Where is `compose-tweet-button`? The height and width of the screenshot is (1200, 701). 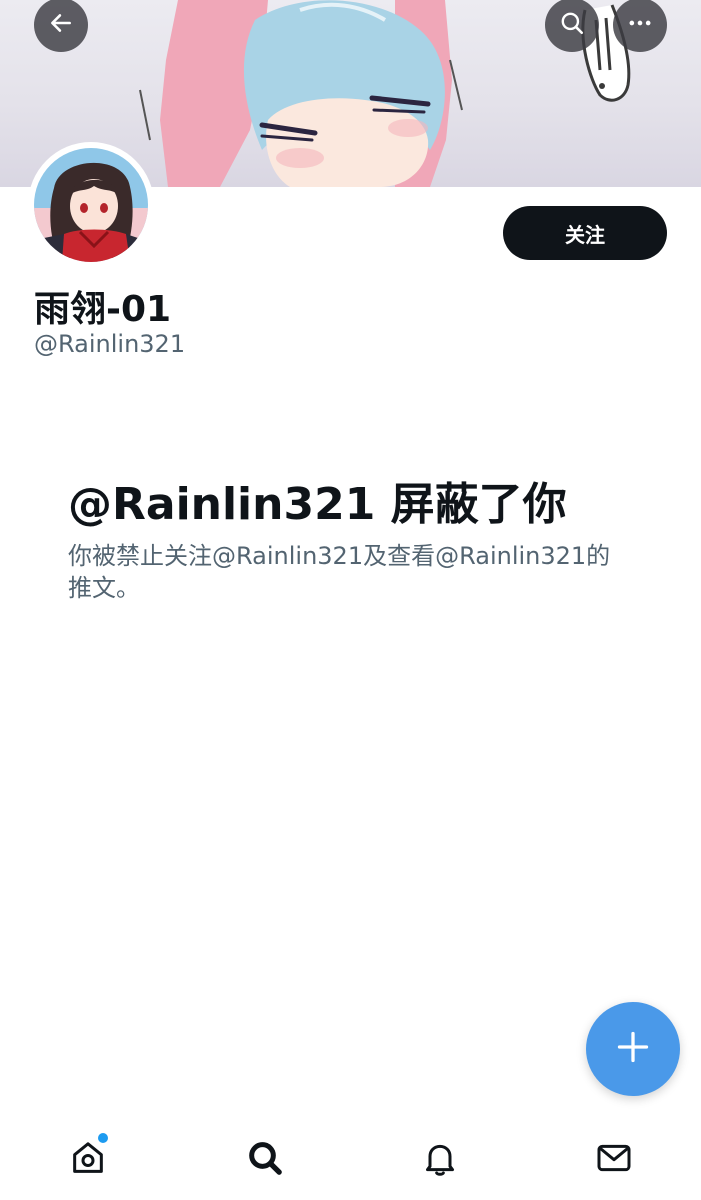 compose-tweet-button is located at coordinates (633, 1049).